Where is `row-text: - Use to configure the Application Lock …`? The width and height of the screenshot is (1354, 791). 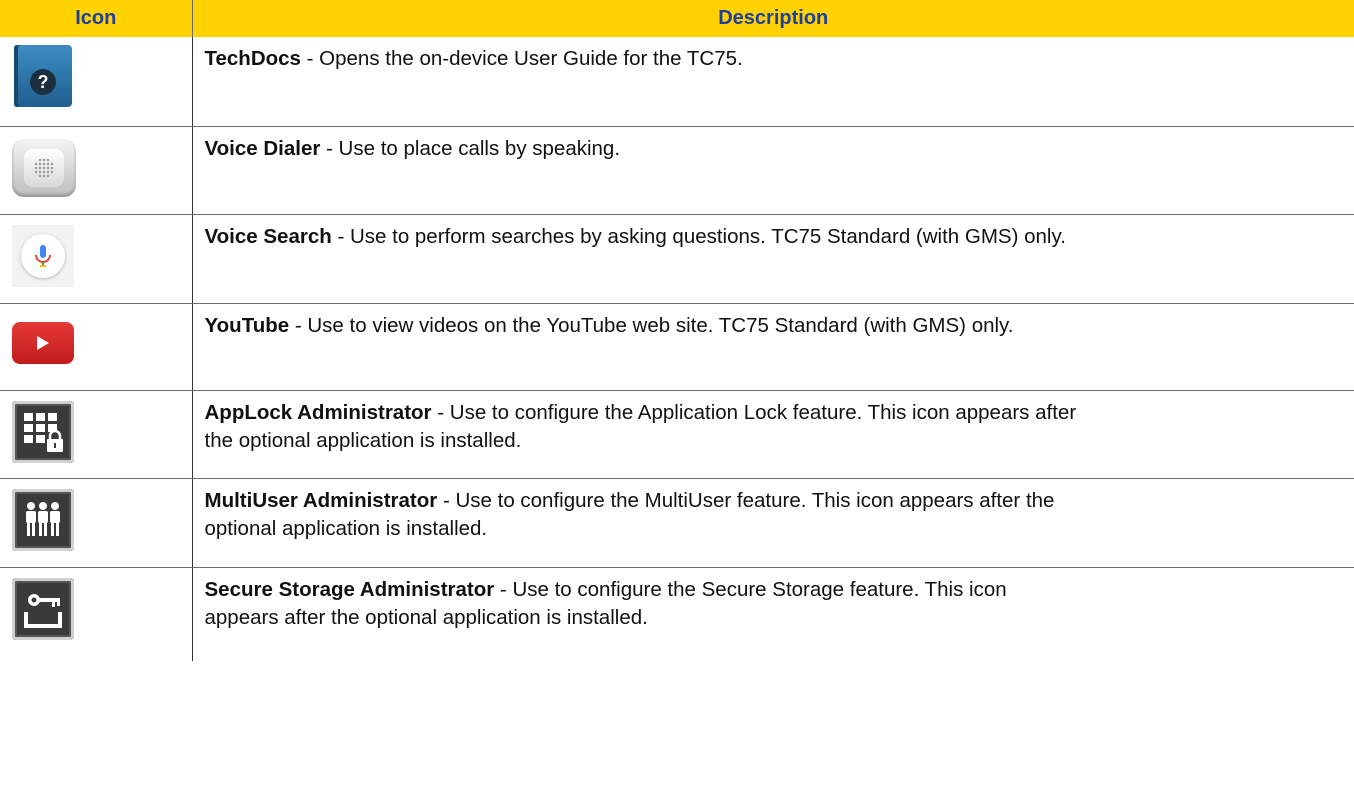
row-text: - Use to configure the Application Lock … is located at coordinates (754, 412).